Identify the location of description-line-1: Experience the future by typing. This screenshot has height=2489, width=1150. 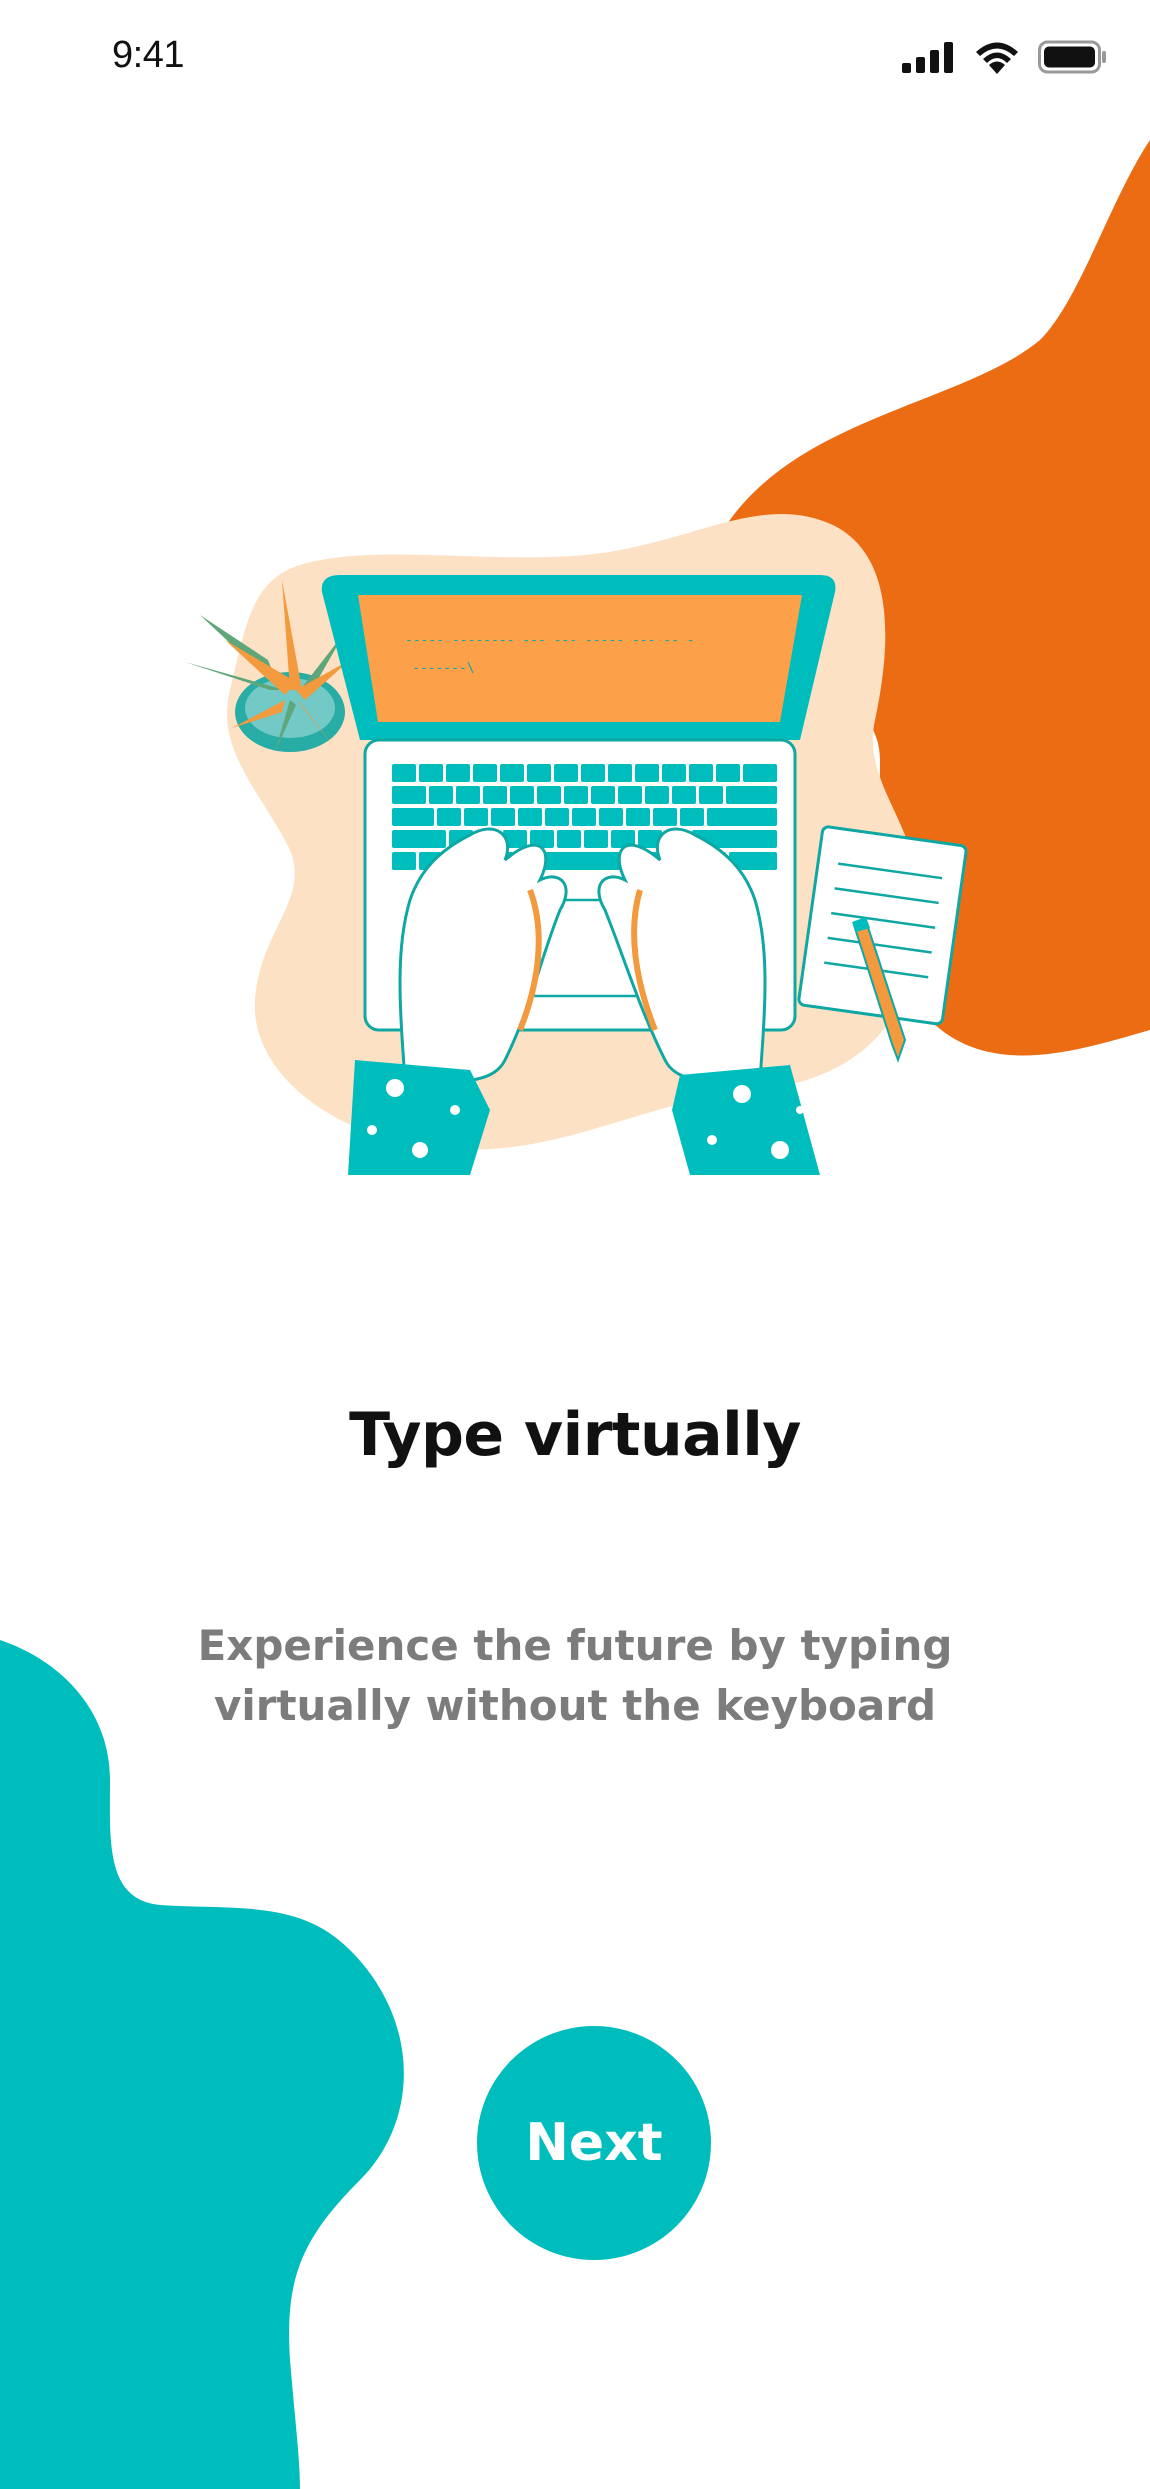
(575, 1645).